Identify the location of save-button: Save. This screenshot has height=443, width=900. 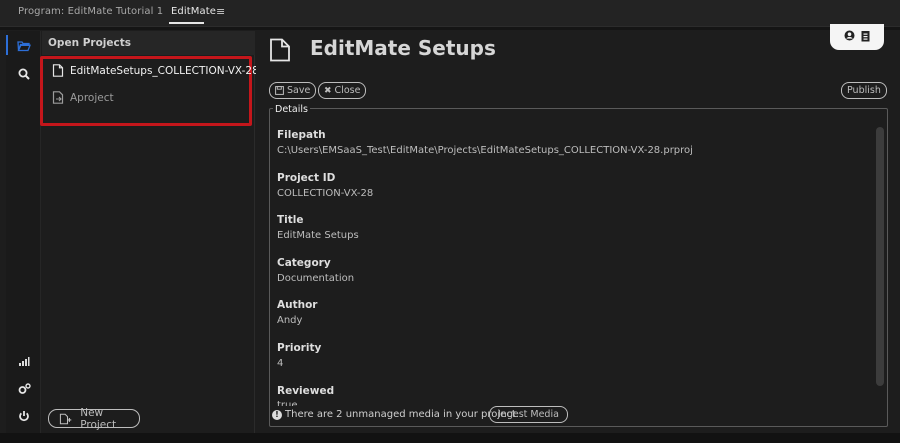
(293, 90).